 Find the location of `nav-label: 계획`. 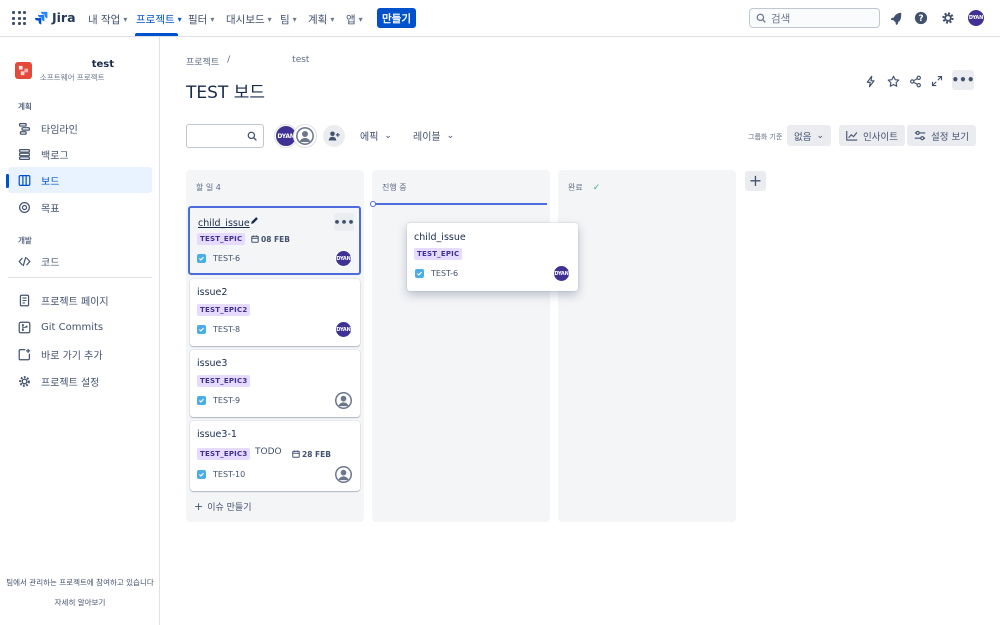

nav-label: 계획 is located at coordinates (318, 20).